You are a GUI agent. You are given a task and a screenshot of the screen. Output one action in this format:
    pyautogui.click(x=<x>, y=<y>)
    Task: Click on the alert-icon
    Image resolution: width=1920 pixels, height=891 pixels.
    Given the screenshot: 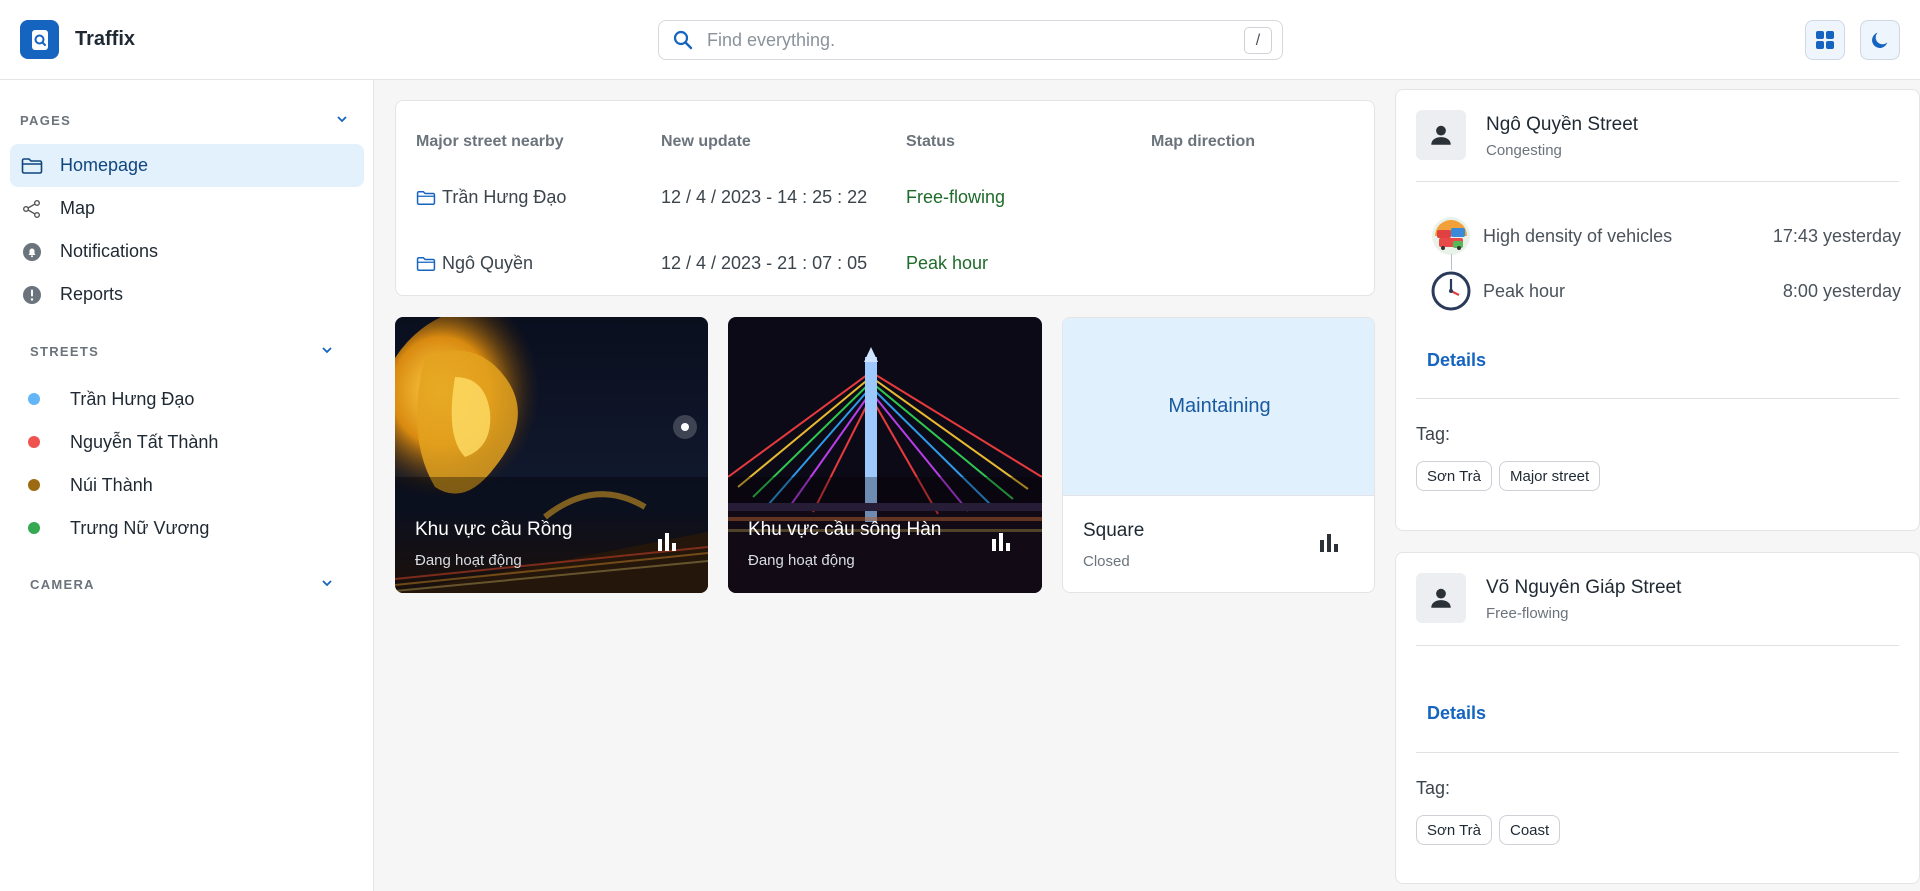 What is the action you would take?
    pyautogui.click(x=32, y=295)
    